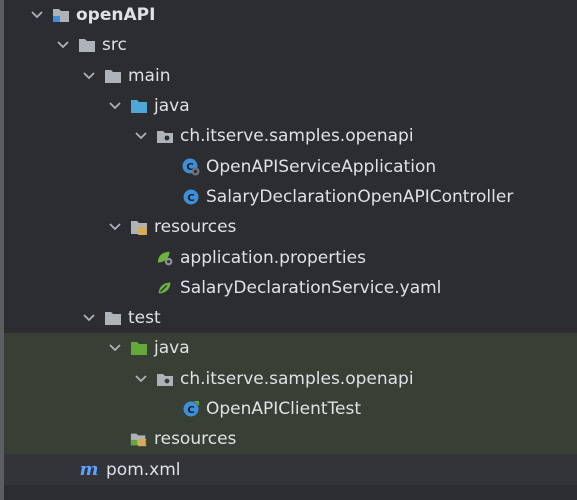 Image resolution: width=577 pixels, height=500 pixels. I want to click on tree-node-pom: m pom.xml, so click(290, 469).